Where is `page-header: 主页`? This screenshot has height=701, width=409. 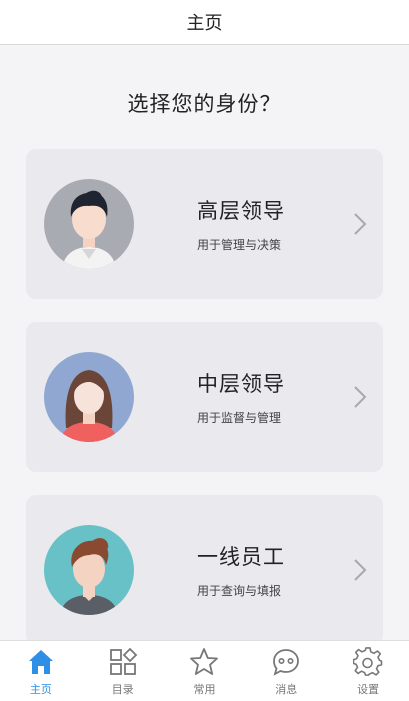 page-header: 主页 is located at coordinates (204, 22).